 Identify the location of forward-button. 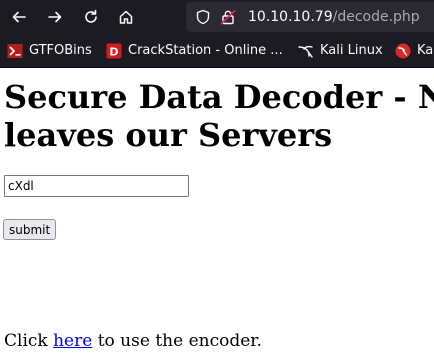
(55, 17).